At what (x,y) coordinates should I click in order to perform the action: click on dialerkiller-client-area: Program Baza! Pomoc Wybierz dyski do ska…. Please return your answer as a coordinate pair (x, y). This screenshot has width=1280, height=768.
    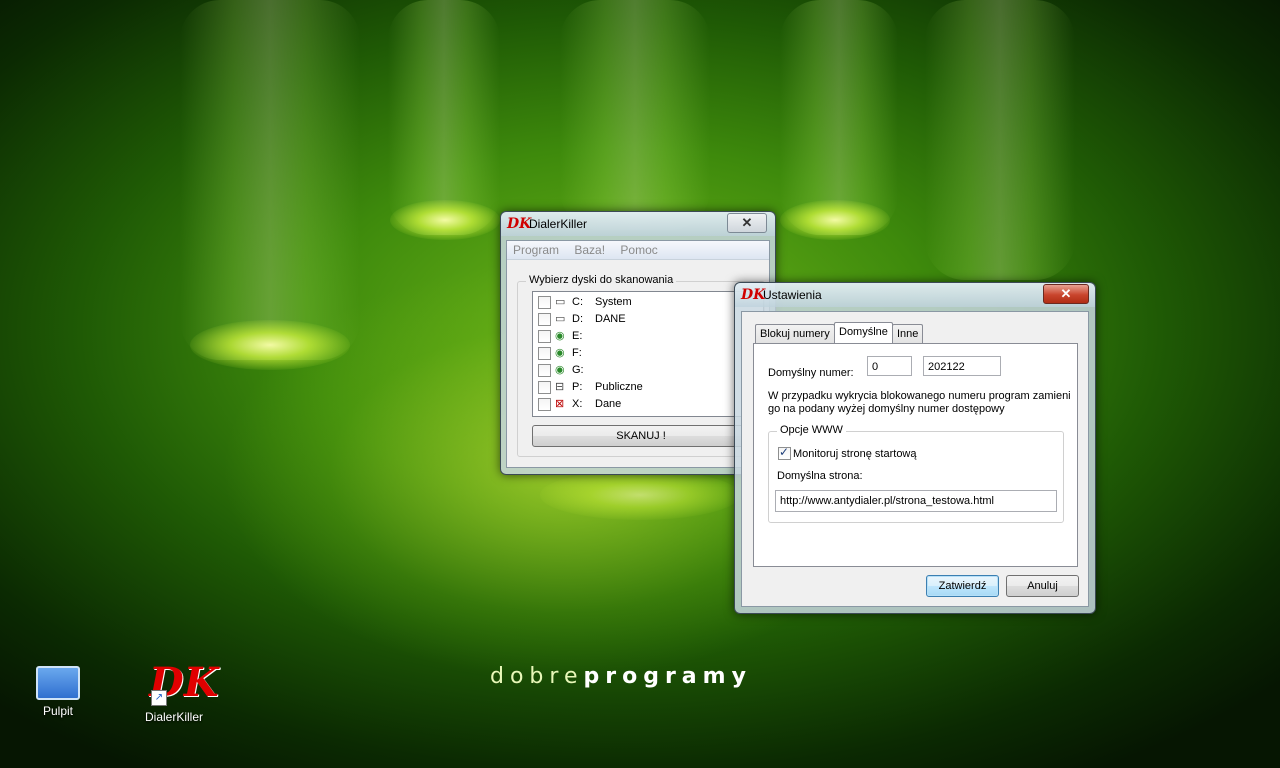
    Looking at the image, I should click on (638, 354).